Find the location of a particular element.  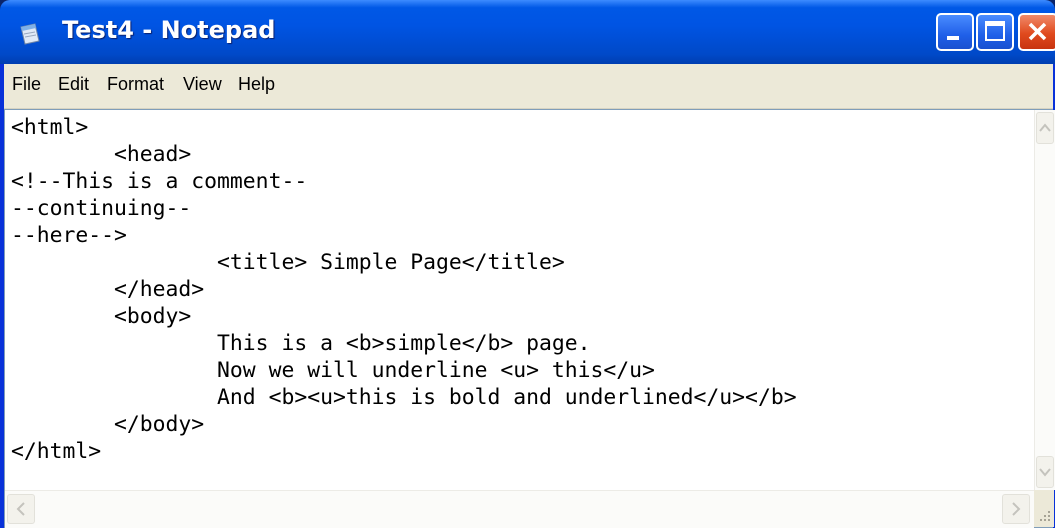

resize-grip is located at coordinates (1044, 508).